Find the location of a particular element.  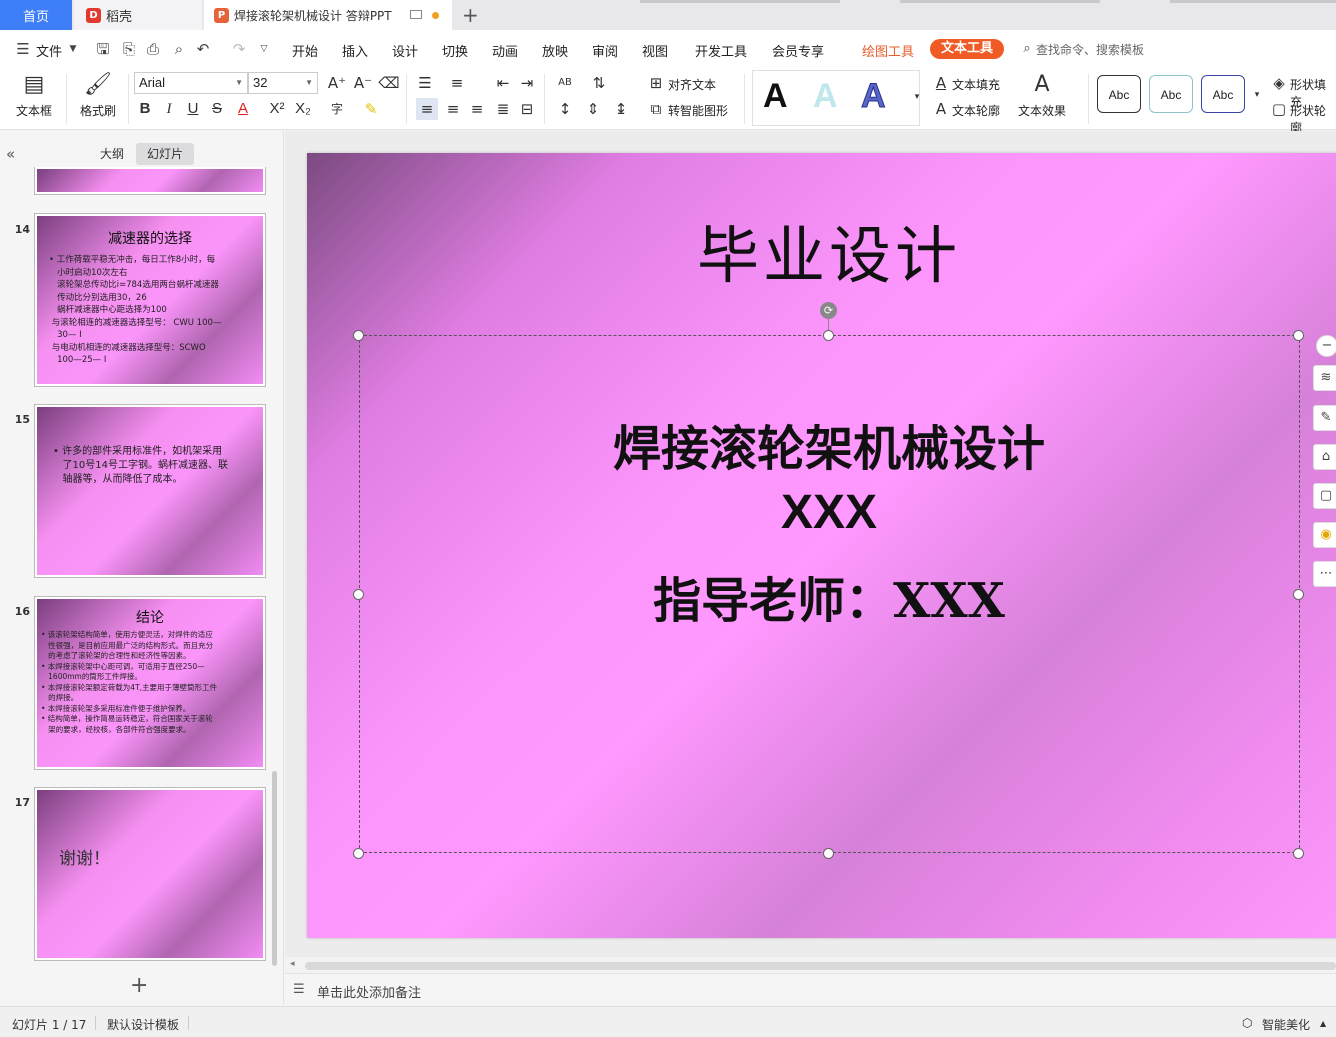

align-center-icon: ≡ is located at coordinates (453, 109).